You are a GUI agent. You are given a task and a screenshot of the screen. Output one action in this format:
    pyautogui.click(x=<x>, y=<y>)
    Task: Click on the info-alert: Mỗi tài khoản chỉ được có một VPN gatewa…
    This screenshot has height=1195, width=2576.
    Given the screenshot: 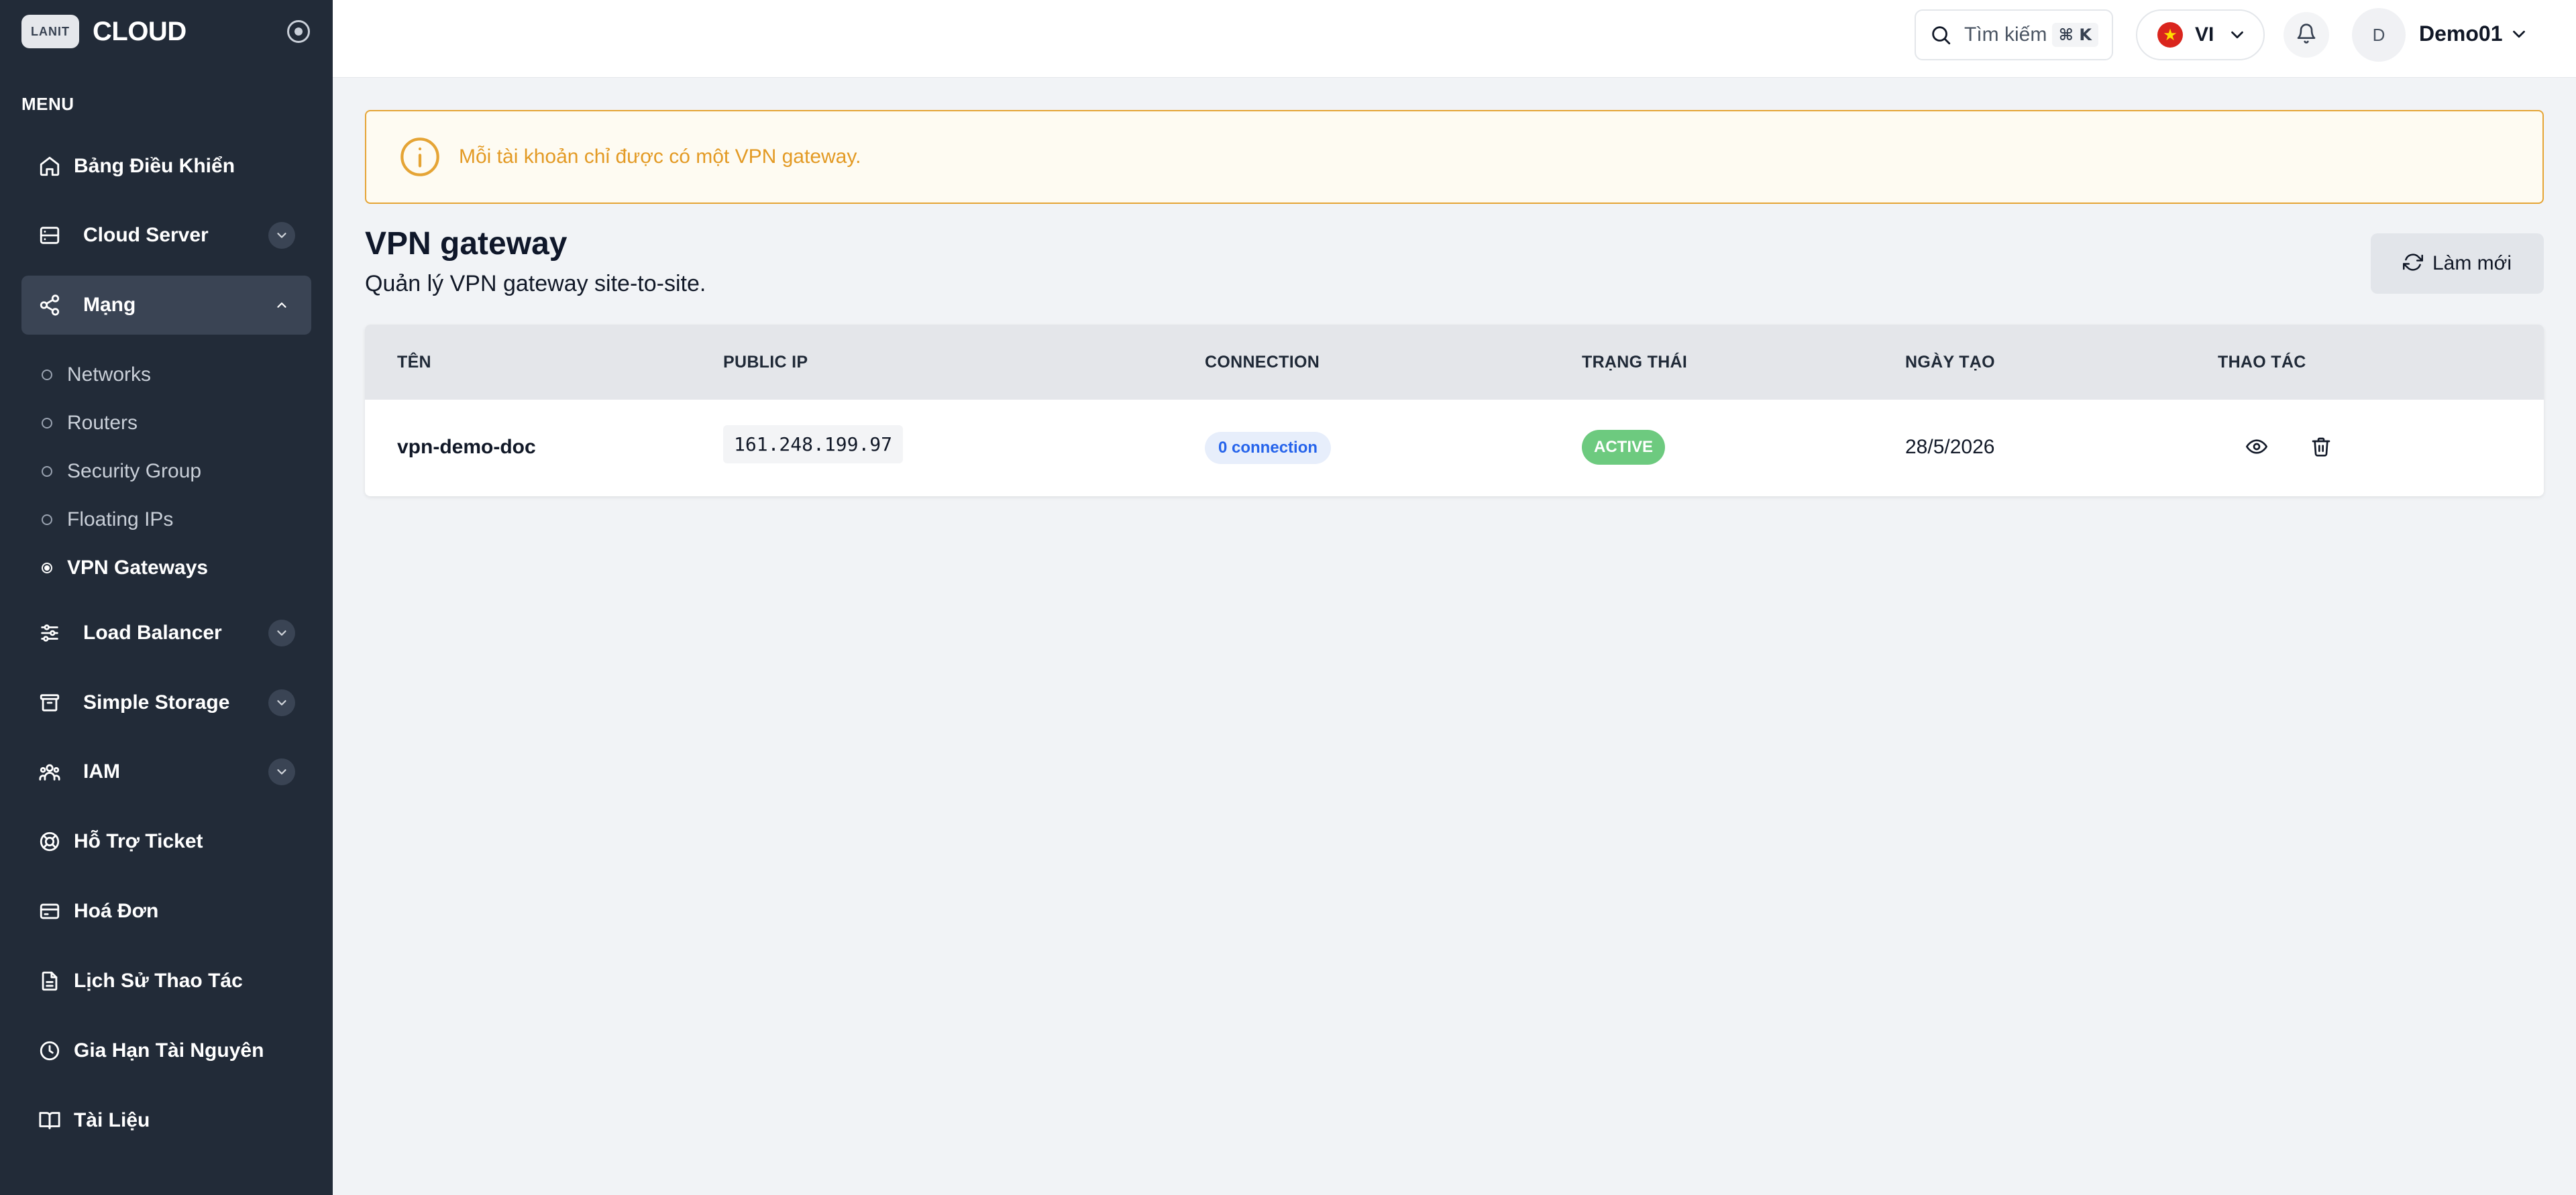 What is the action you would take?
    pyautogui.click(x=1454, y=157)
    